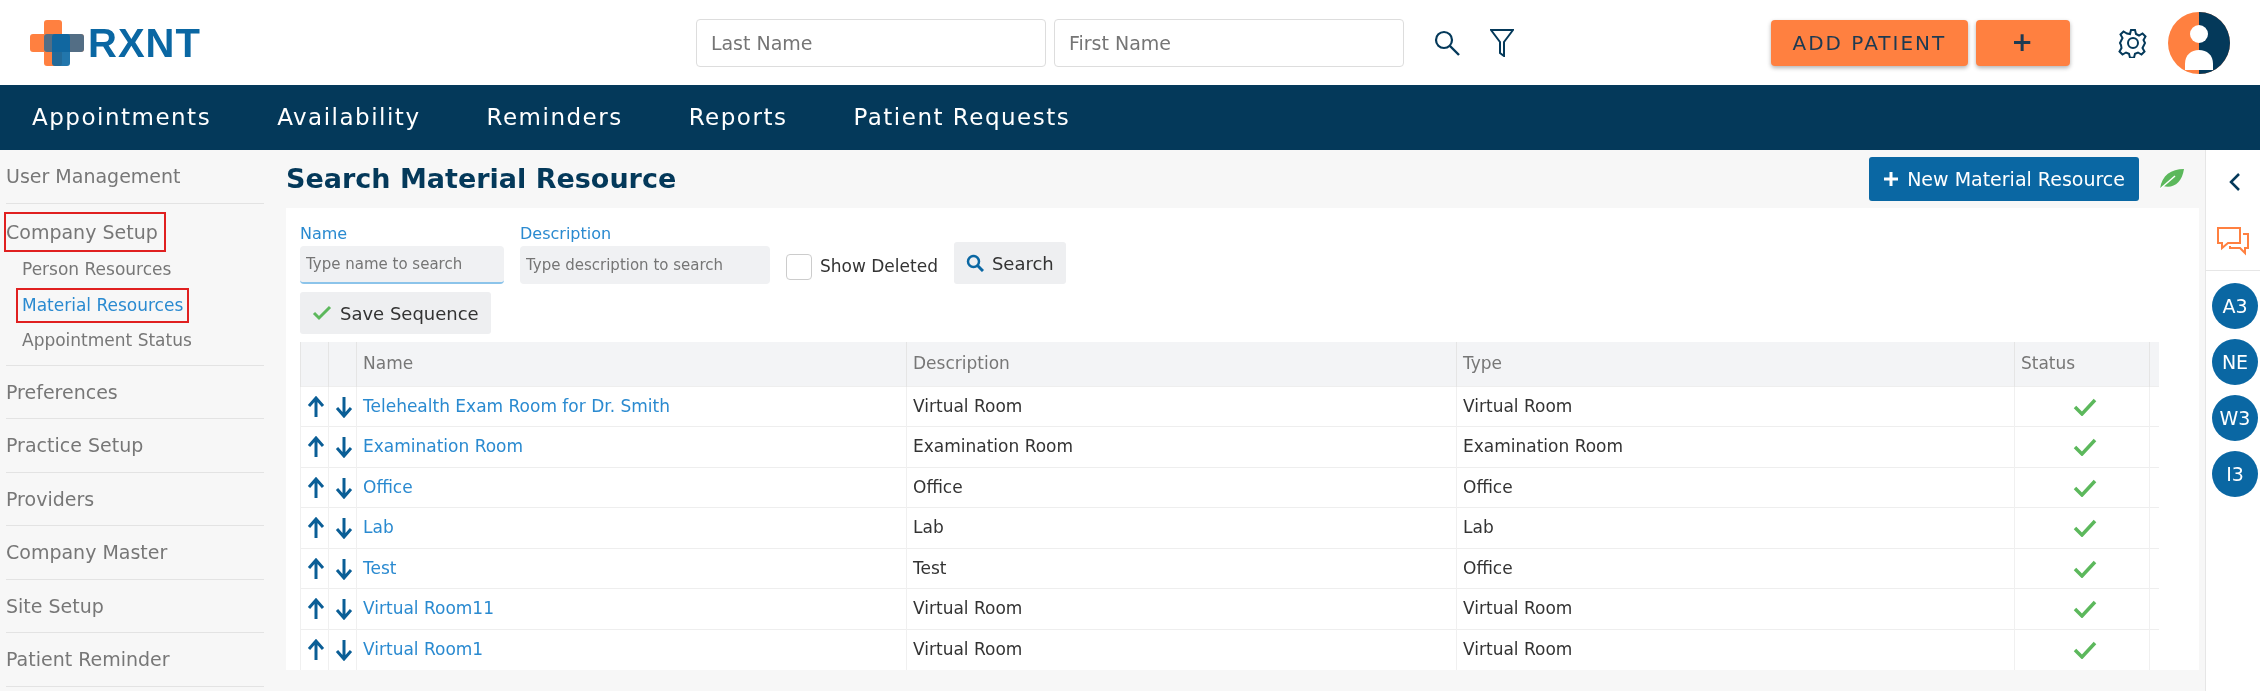 Image resolution: width=2260 pixels, height=691 pixels. I want to click on resource-link: Lab, so click(378, 527).